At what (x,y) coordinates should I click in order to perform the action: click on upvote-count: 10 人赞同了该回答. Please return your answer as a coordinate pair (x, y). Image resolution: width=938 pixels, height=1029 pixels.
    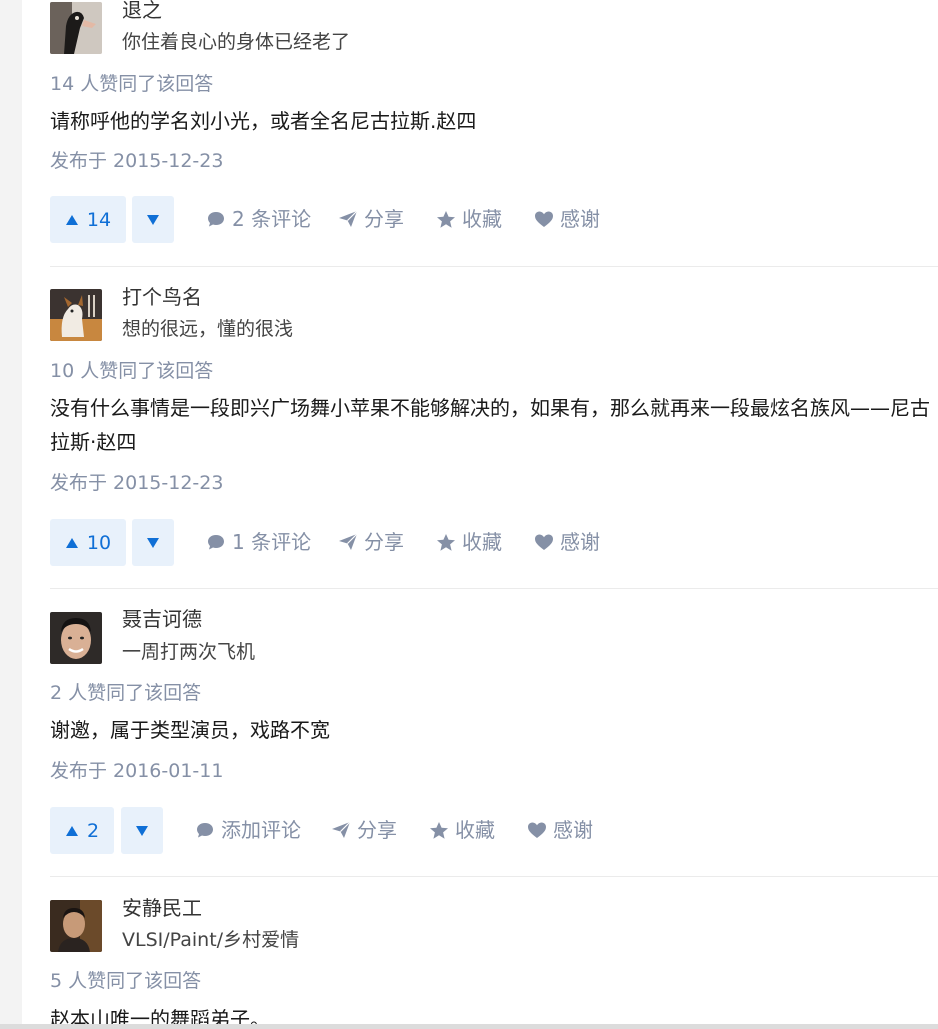
    Looking at the image, I should click on (132, 371).